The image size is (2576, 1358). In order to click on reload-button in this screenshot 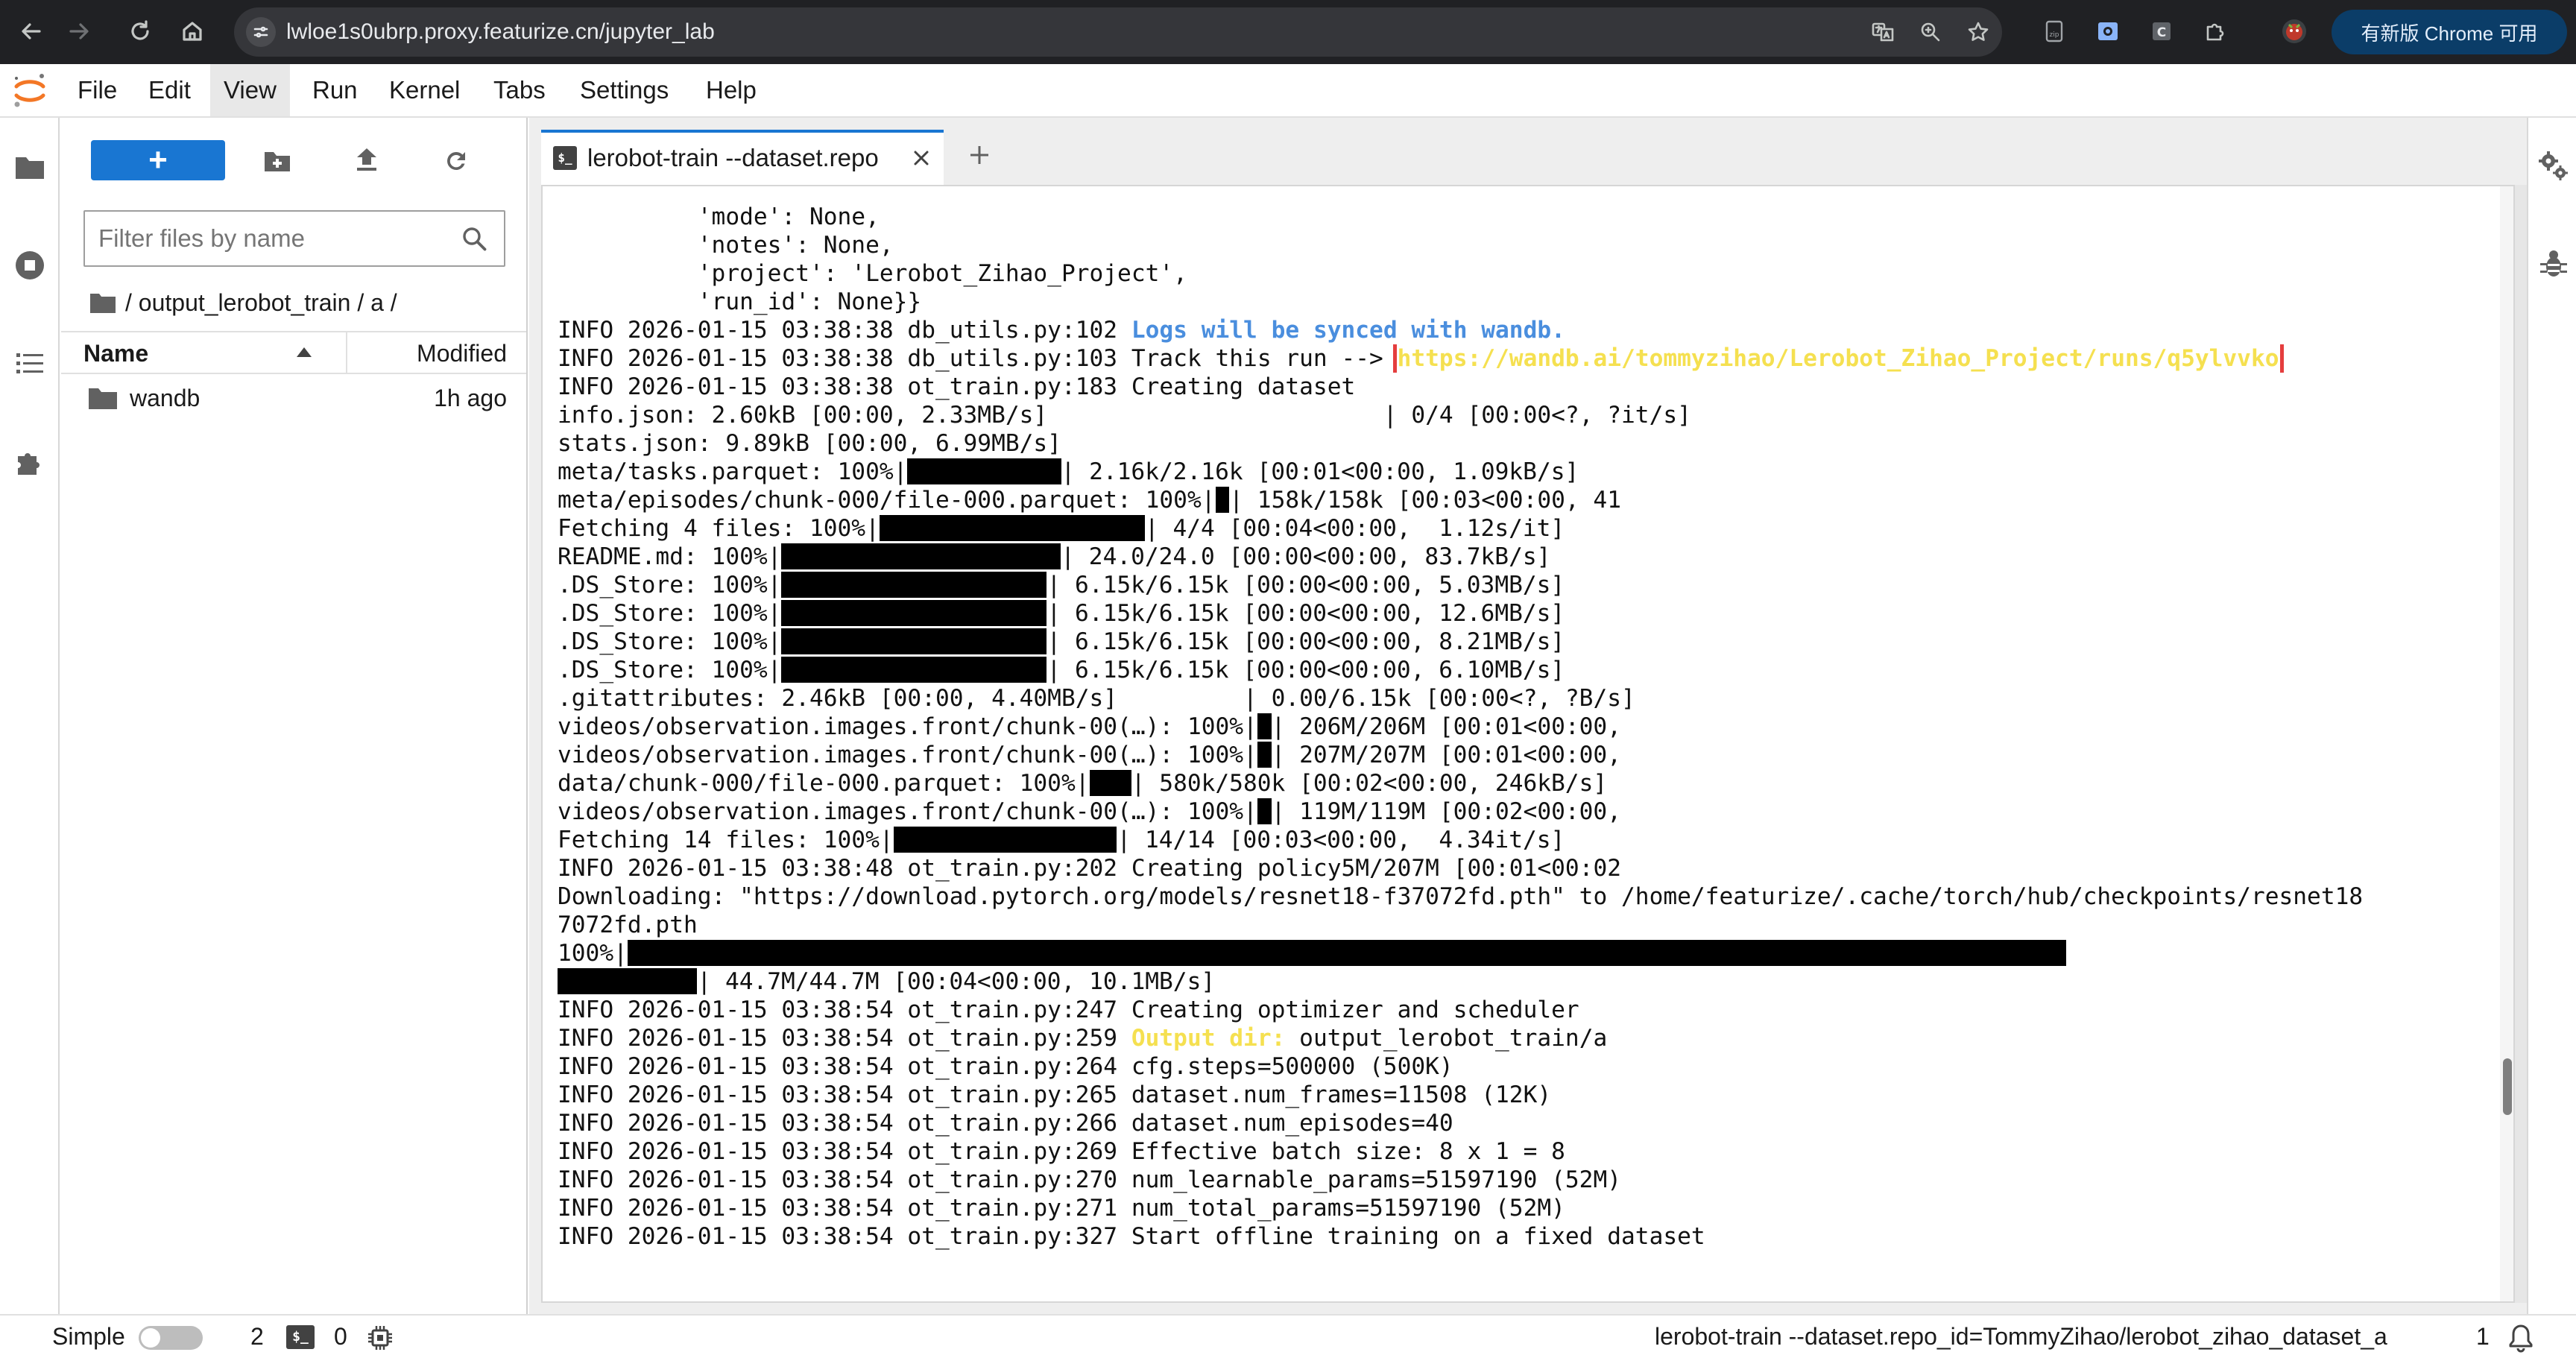, I will do `click(140, 31)`.